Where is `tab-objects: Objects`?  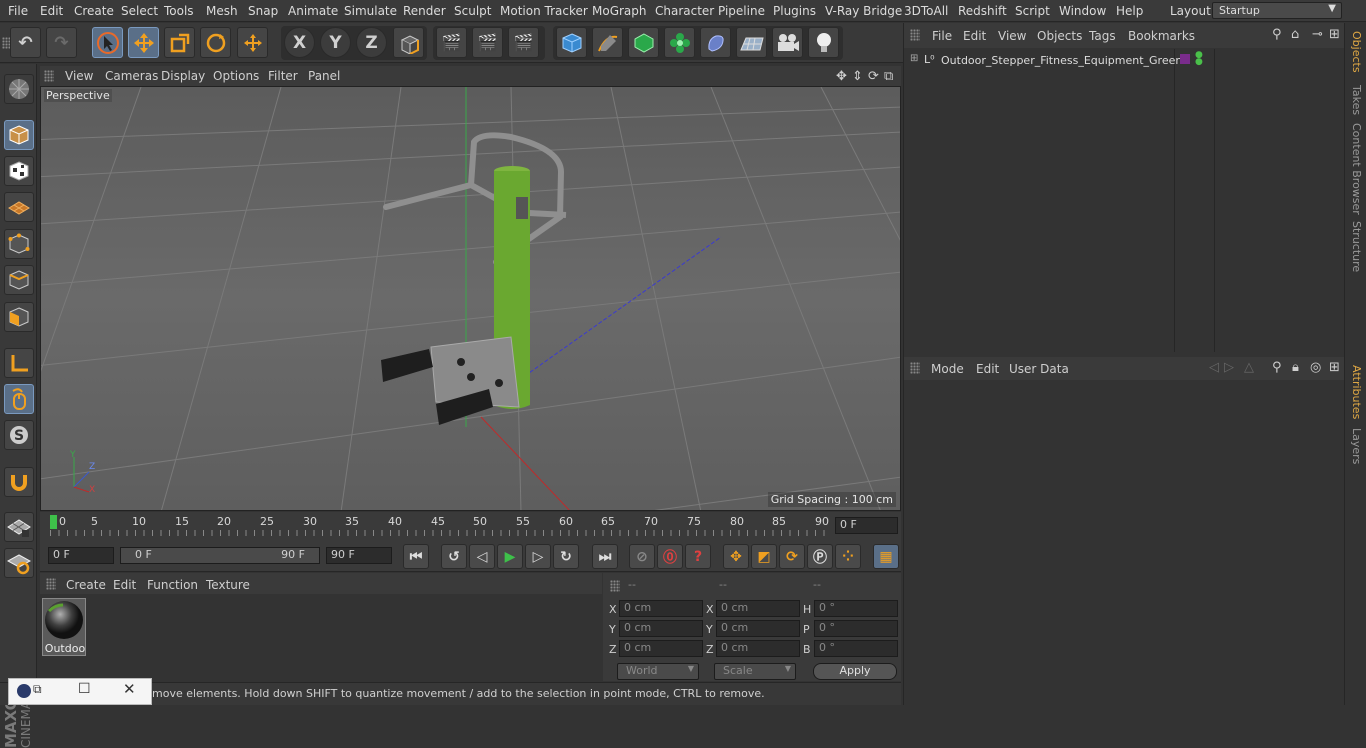
tab-objects: Objects is located at coordinates (1356, 52).